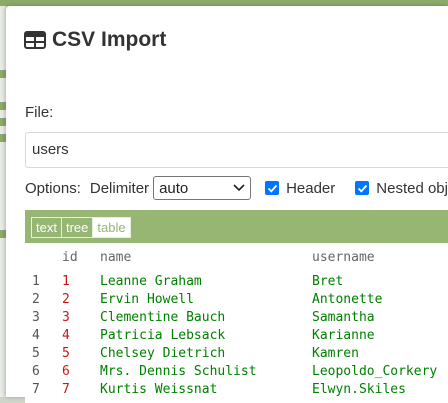 The height and width of the screenshot is (403, 448). I want to click on header-checkbox, so click(272, 188).